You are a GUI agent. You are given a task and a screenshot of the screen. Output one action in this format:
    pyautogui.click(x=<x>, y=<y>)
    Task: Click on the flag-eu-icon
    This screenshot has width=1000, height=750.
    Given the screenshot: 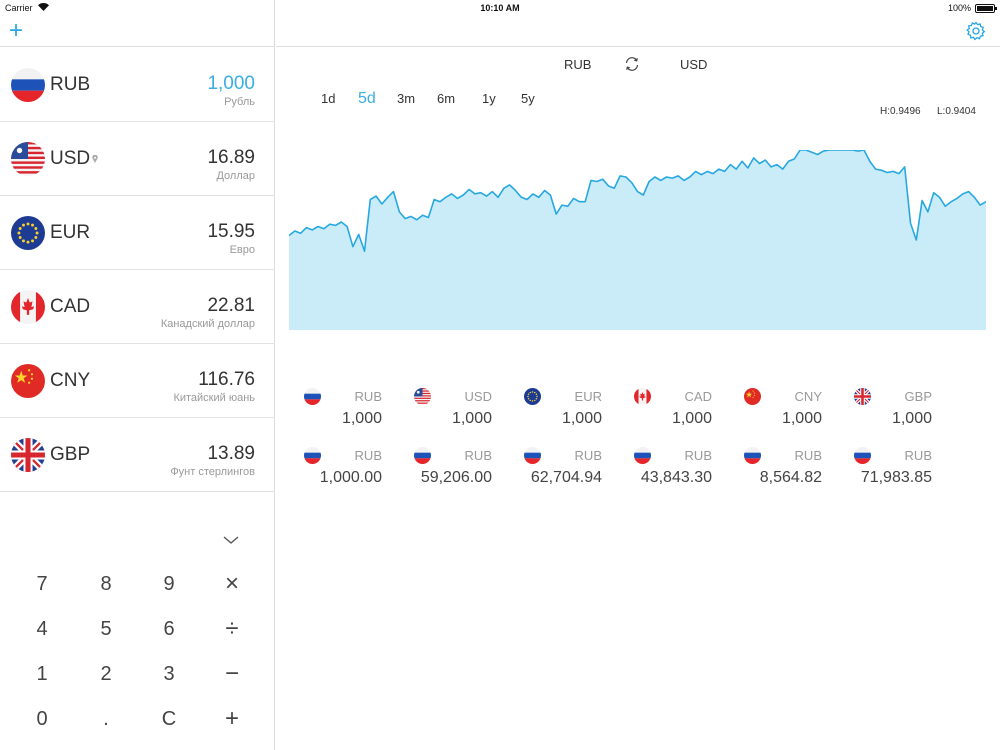 What is the action you would take?
    pyautogui.click(x=28, y=233)
    